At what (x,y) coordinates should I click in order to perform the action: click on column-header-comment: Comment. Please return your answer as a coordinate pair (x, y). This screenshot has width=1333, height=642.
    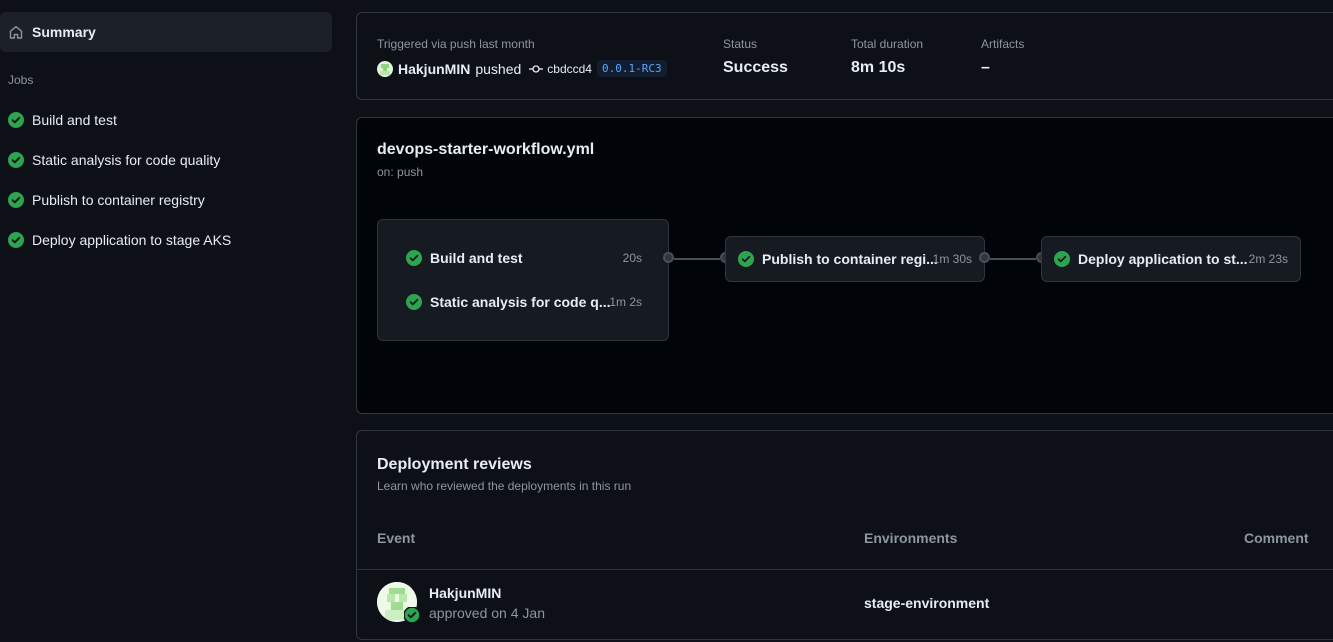
    Looking at the image, I should click on (1276, 538).